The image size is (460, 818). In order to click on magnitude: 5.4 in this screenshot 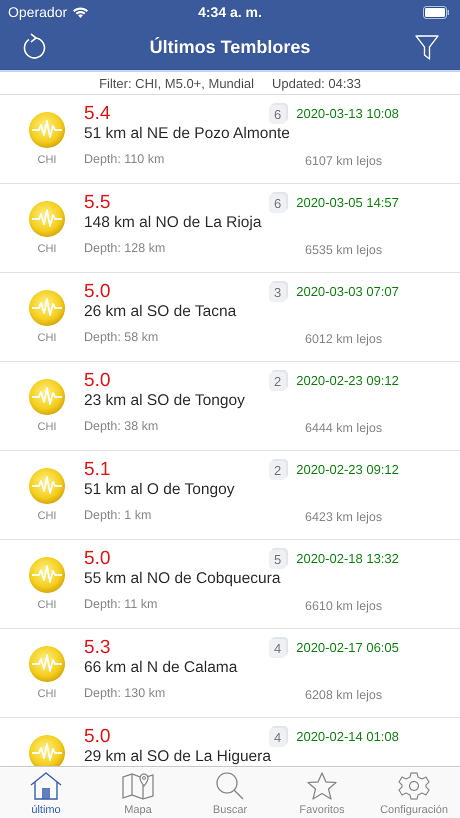, I will do `click(97, 114)`.